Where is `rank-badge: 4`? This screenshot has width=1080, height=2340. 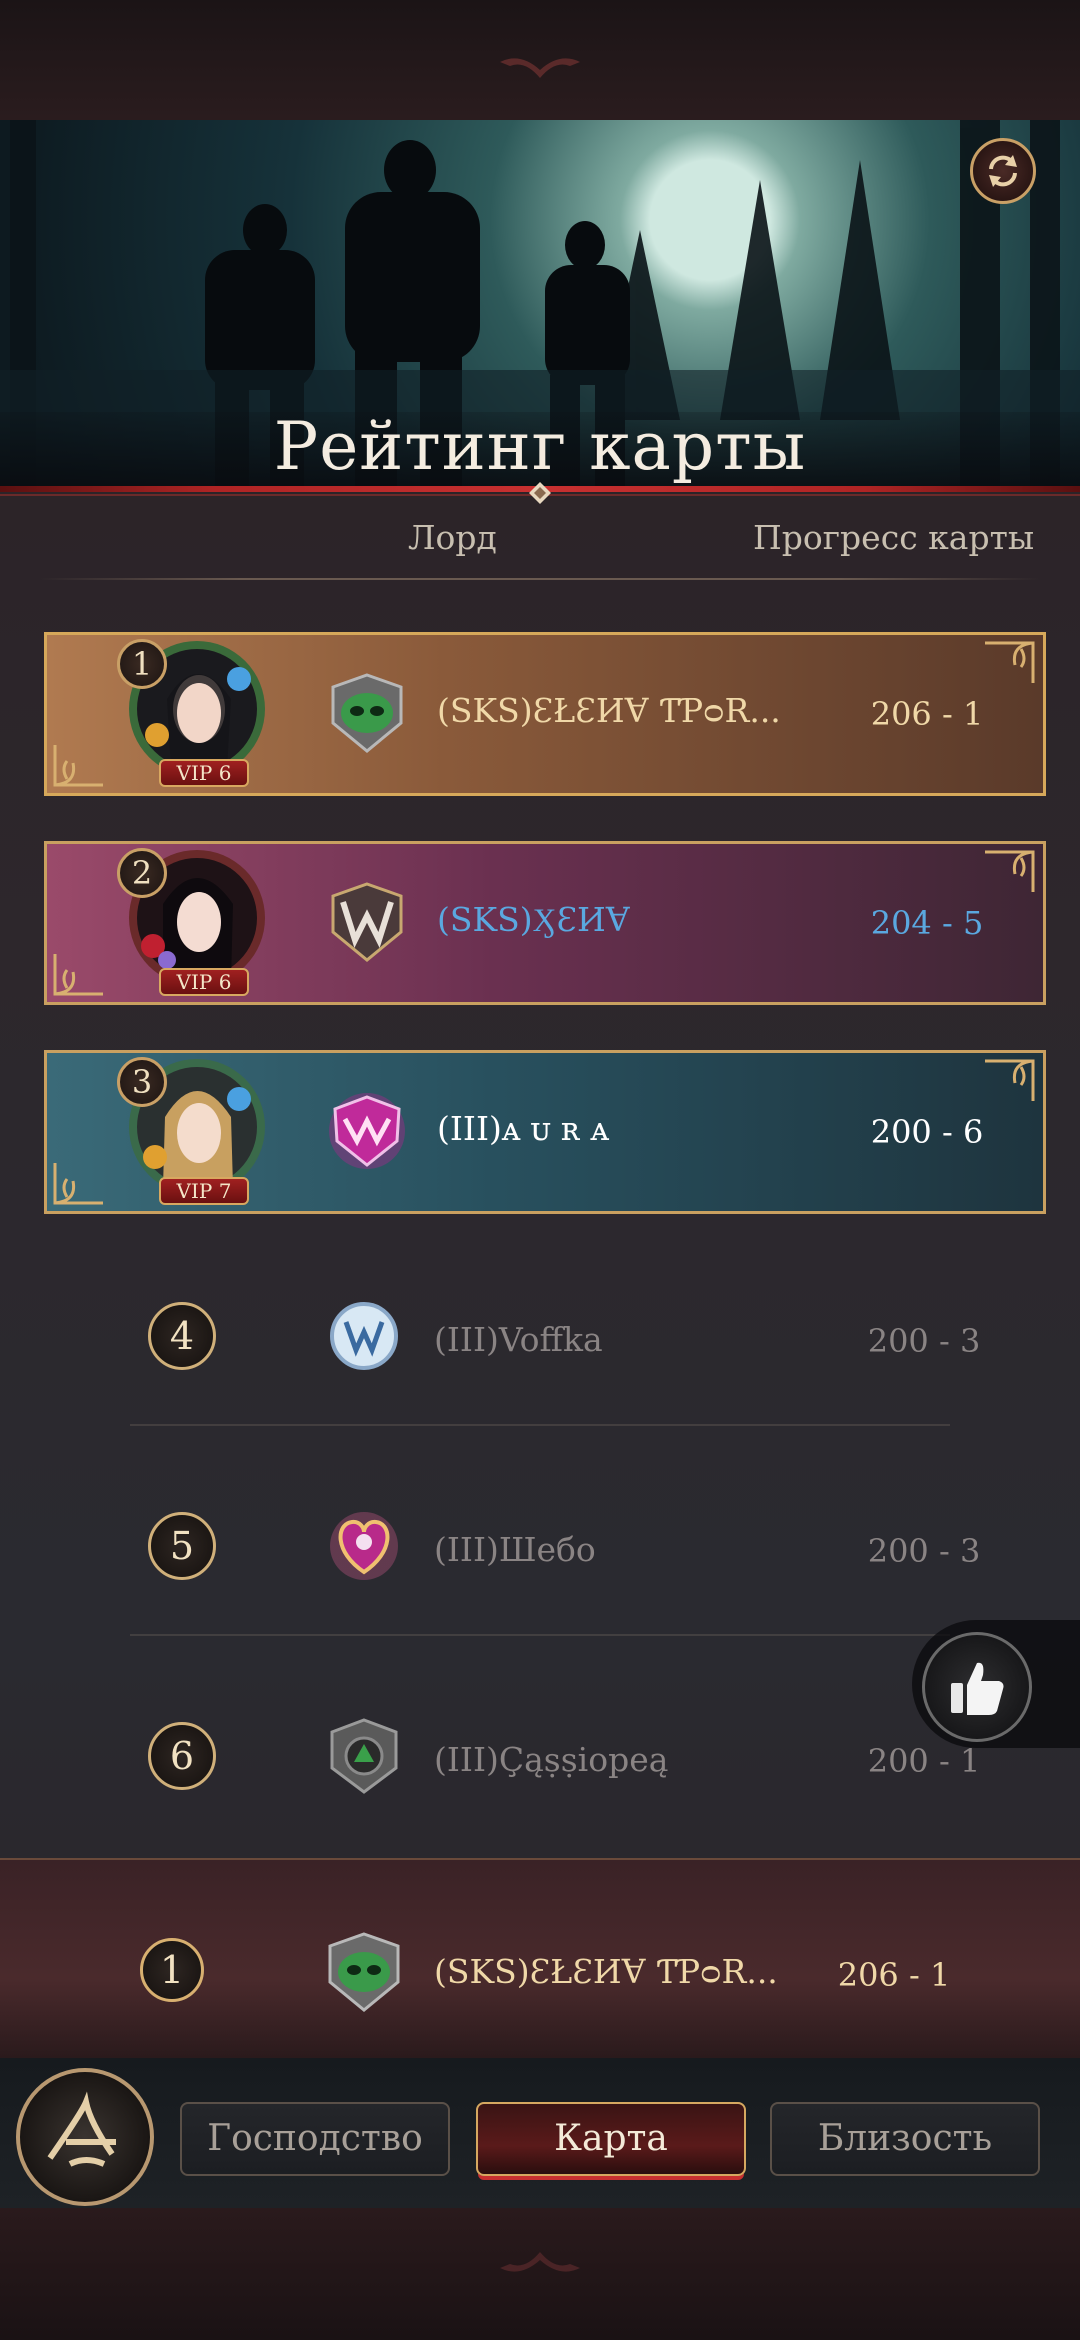
rank-badge: 4 is located at coordinates (182, 1336).